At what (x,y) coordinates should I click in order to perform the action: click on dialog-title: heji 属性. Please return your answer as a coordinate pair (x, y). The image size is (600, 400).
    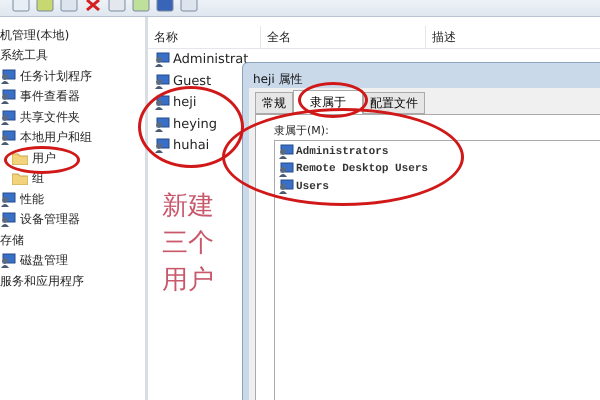
    Looking at the image, I should click on (278, 79).